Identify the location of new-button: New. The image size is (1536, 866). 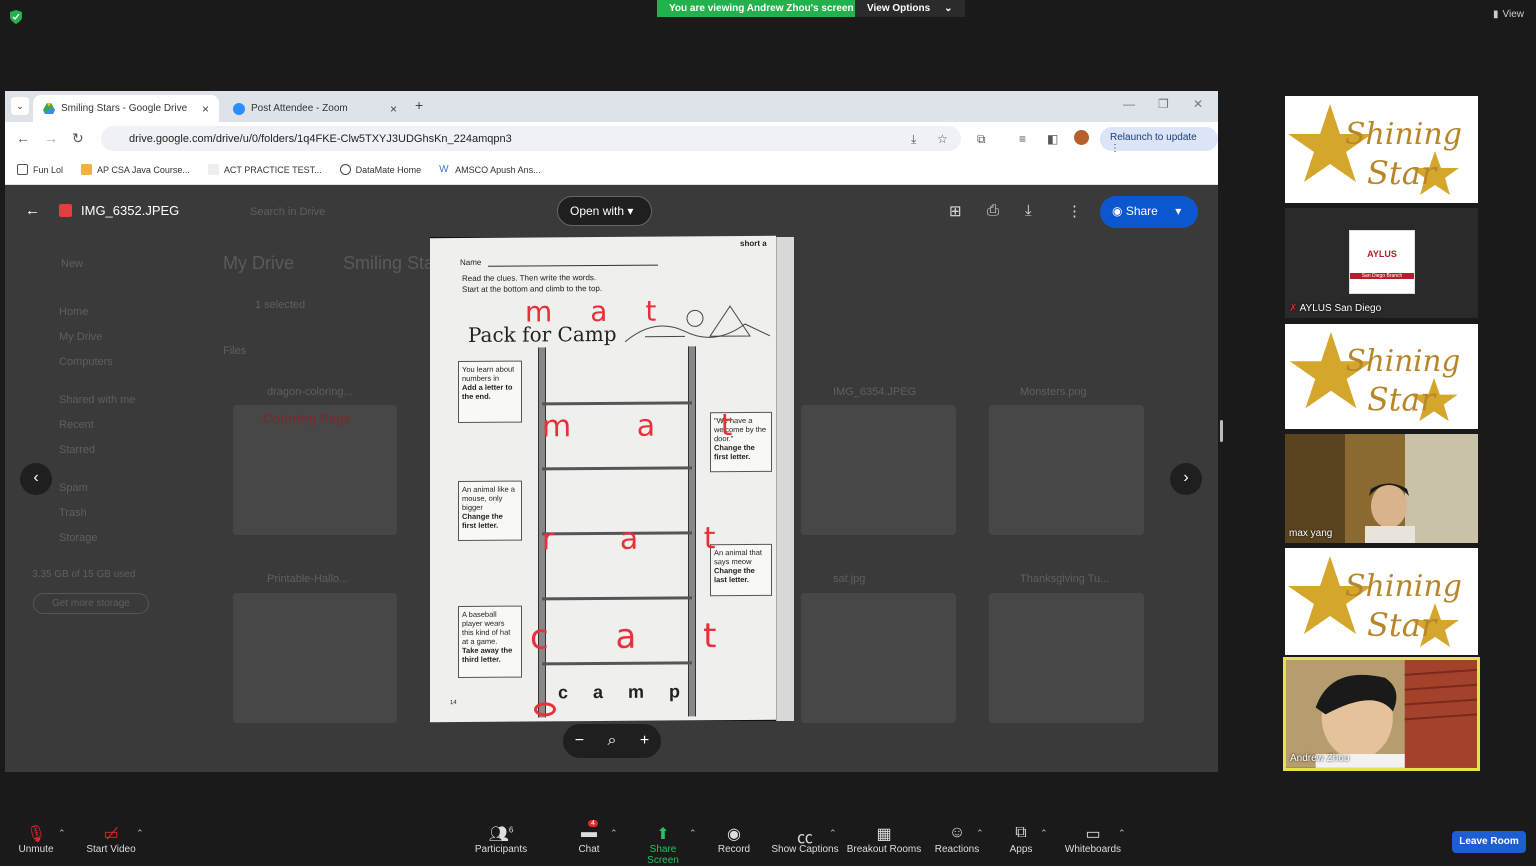
(72, 264).